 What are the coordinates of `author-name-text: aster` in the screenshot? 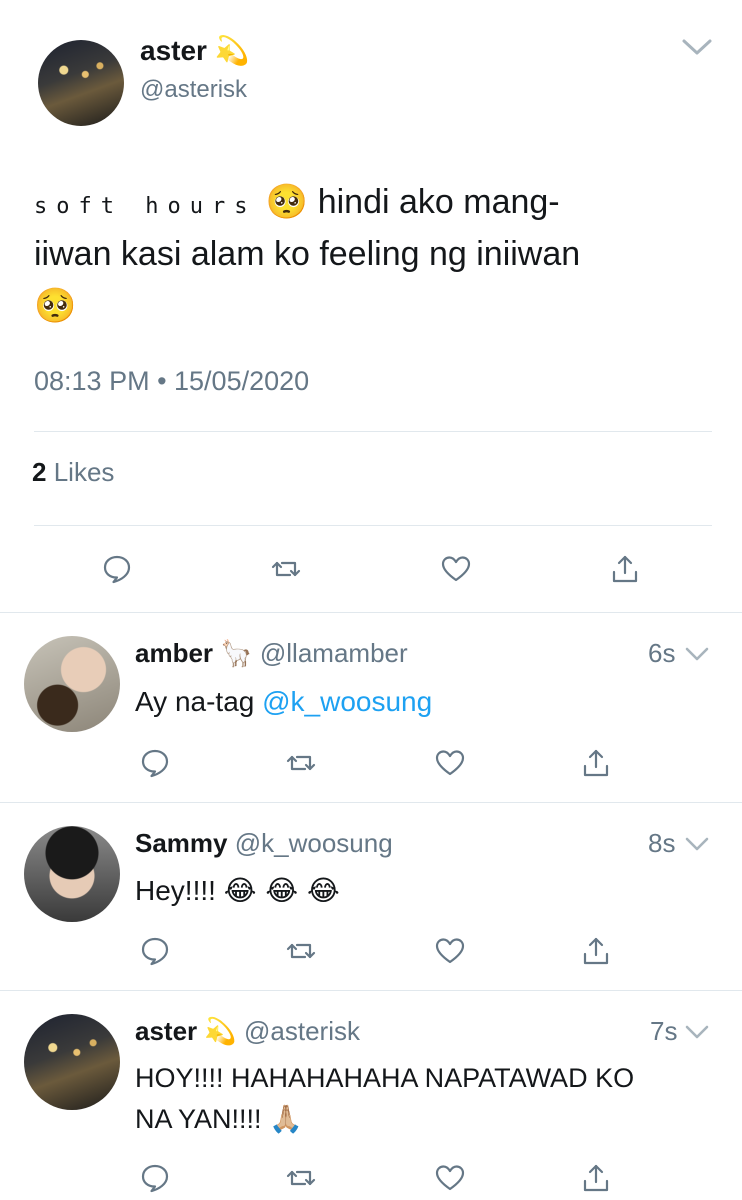 It's located at (173, 50).